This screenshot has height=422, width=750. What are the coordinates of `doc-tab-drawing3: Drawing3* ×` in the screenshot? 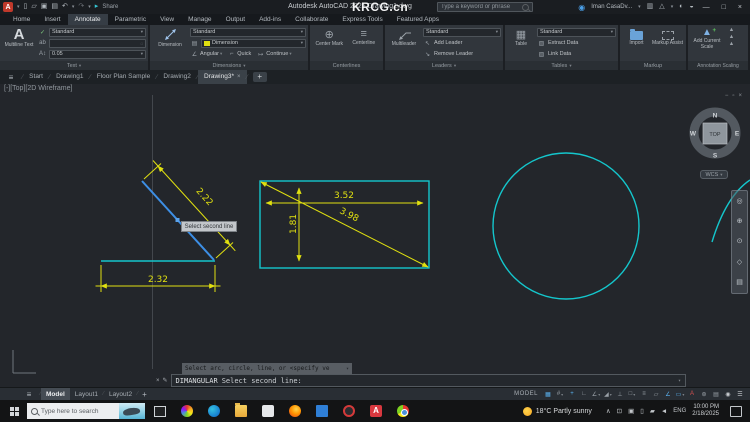 It's located at (222, 77).